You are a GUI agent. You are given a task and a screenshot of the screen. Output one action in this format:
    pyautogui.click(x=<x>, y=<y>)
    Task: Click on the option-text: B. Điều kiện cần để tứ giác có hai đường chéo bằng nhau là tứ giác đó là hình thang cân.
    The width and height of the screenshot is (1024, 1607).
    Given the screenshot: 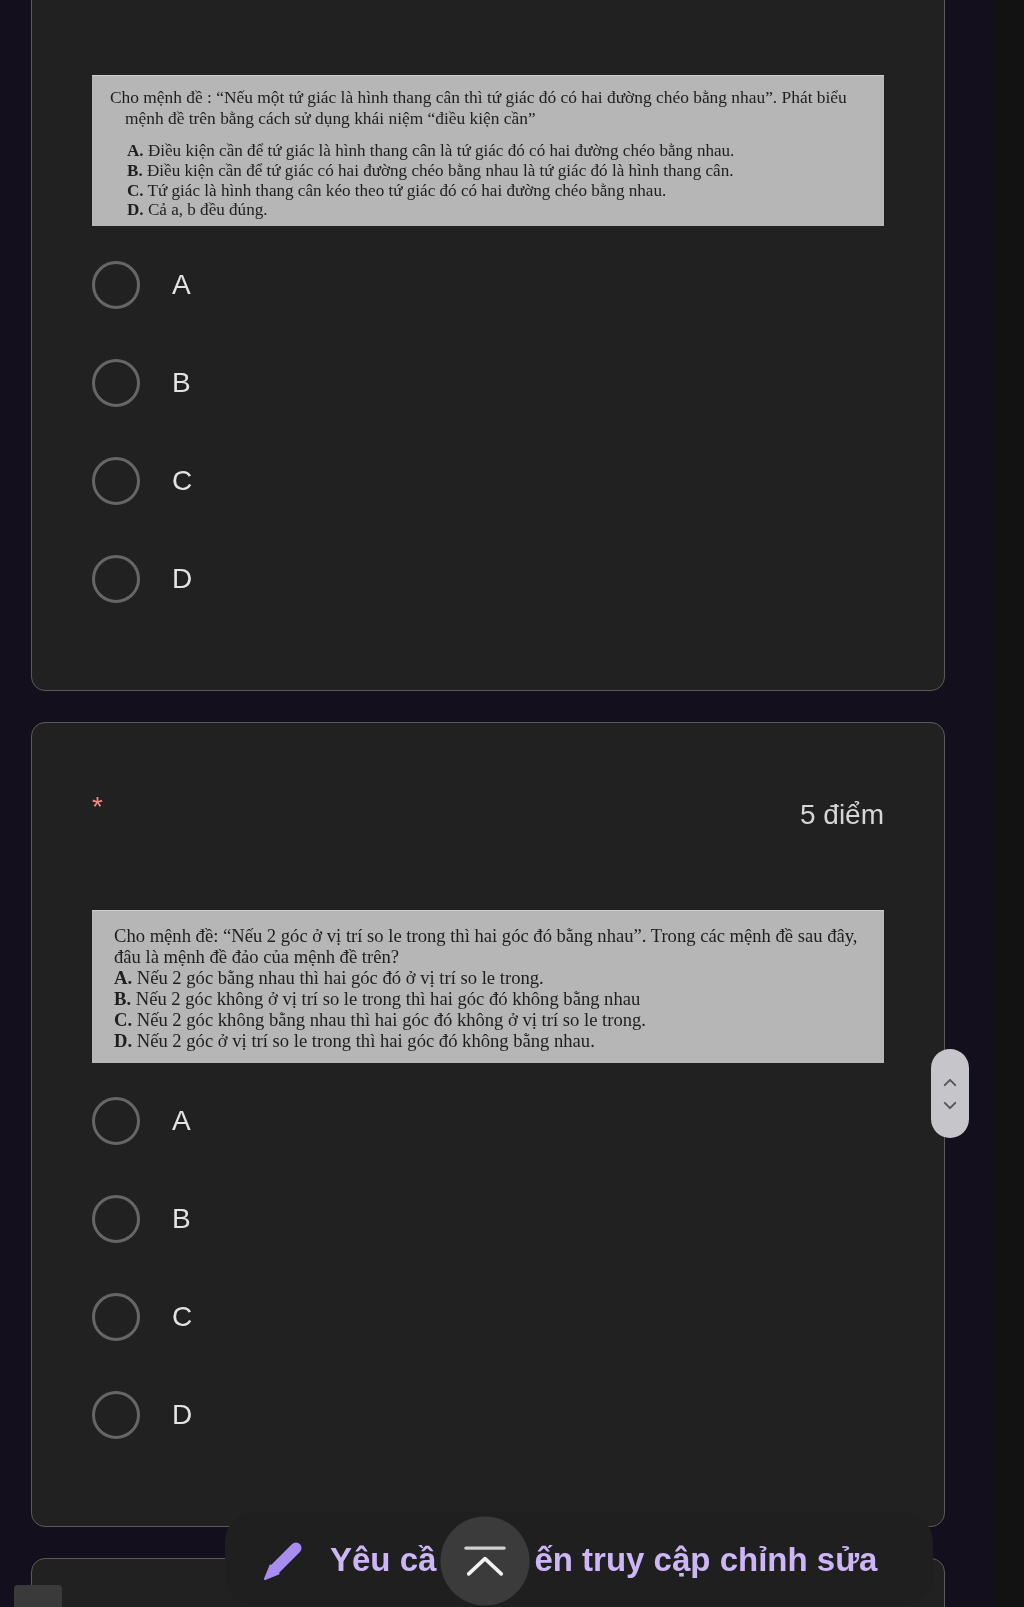 What is the action you would take?
    pyautogui.click(x=431, y=170)
    